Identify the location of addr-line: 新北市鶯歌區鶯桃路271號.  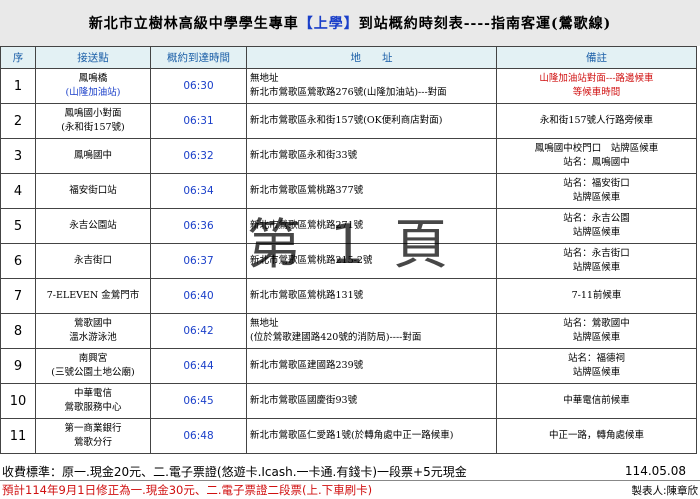
(307, 225).